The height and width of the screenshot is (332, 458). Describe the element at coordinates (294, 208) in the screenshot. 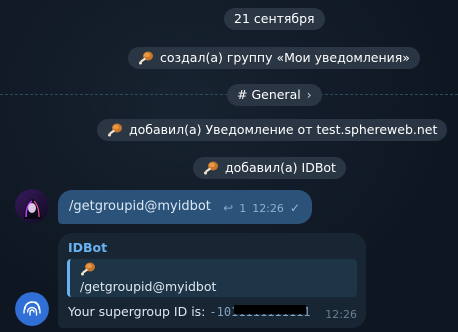

I see `check-icon: ✓` at that location.